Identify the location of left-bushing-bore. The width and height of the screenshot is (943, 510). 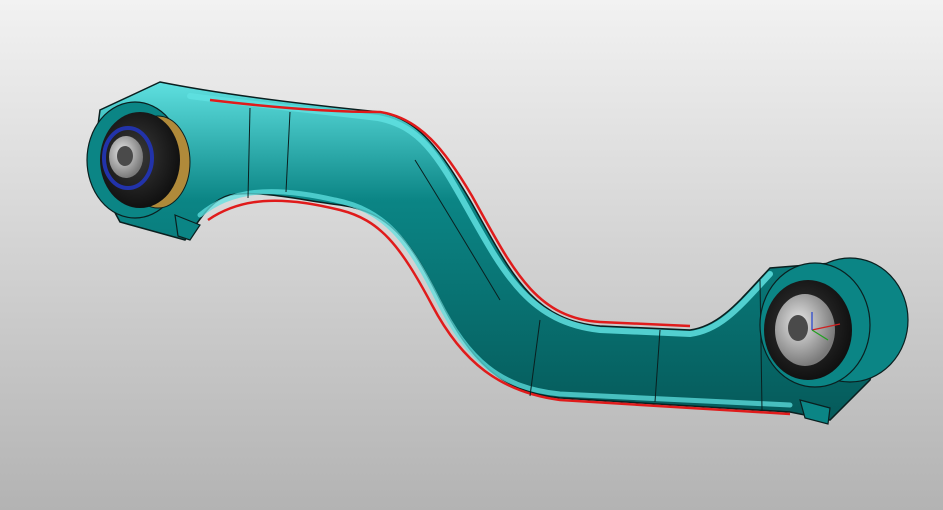
(125, 156).